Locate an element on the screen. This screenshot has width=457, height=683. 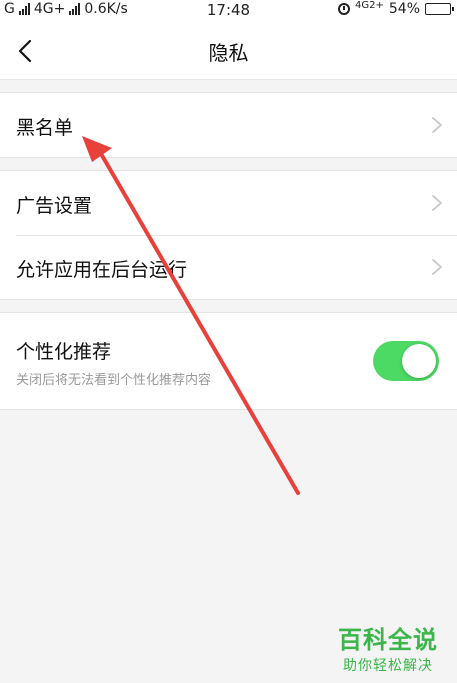
battery-percent: 54% is located at coordinates (404, 9).